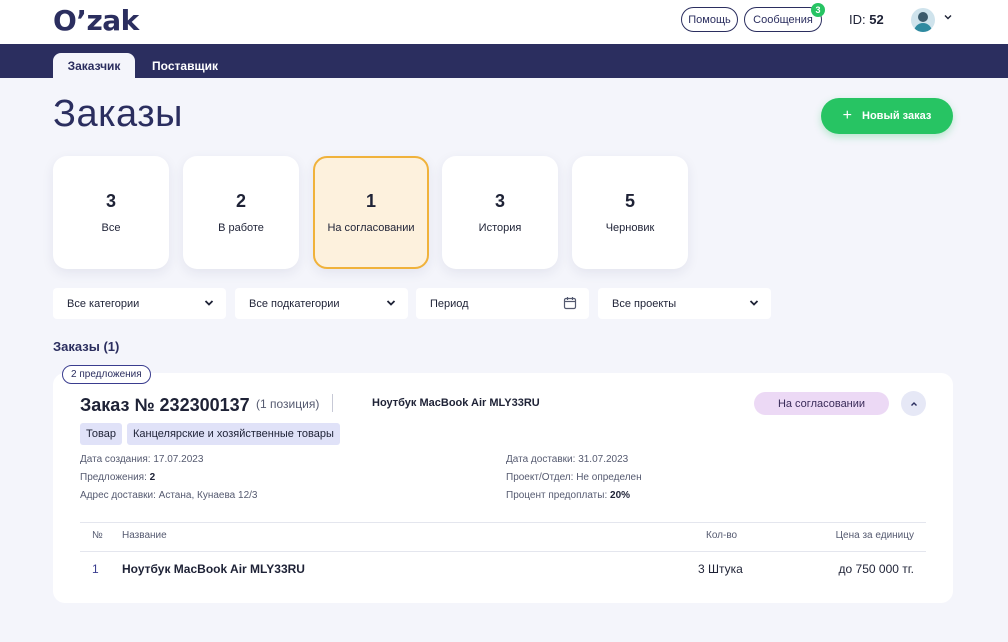 This screenshot has height=642, width=1008. What do you see at coordinates (370, 201) in the screenshot?
I see `status-card-count: 1` at bounding box center [370, 201].